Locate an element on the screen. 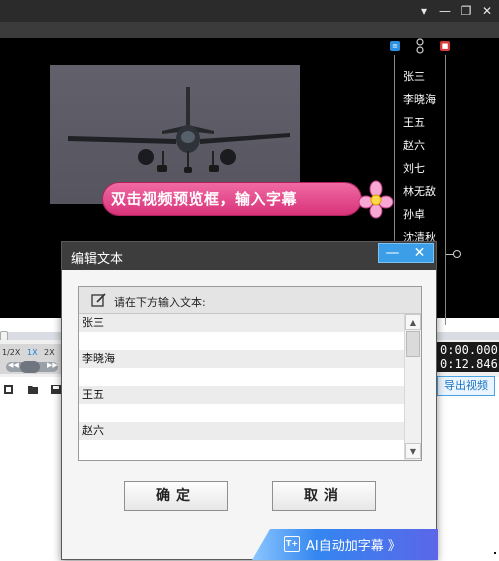  subtitle-item: 王五 is located at coordinates (423, 122).